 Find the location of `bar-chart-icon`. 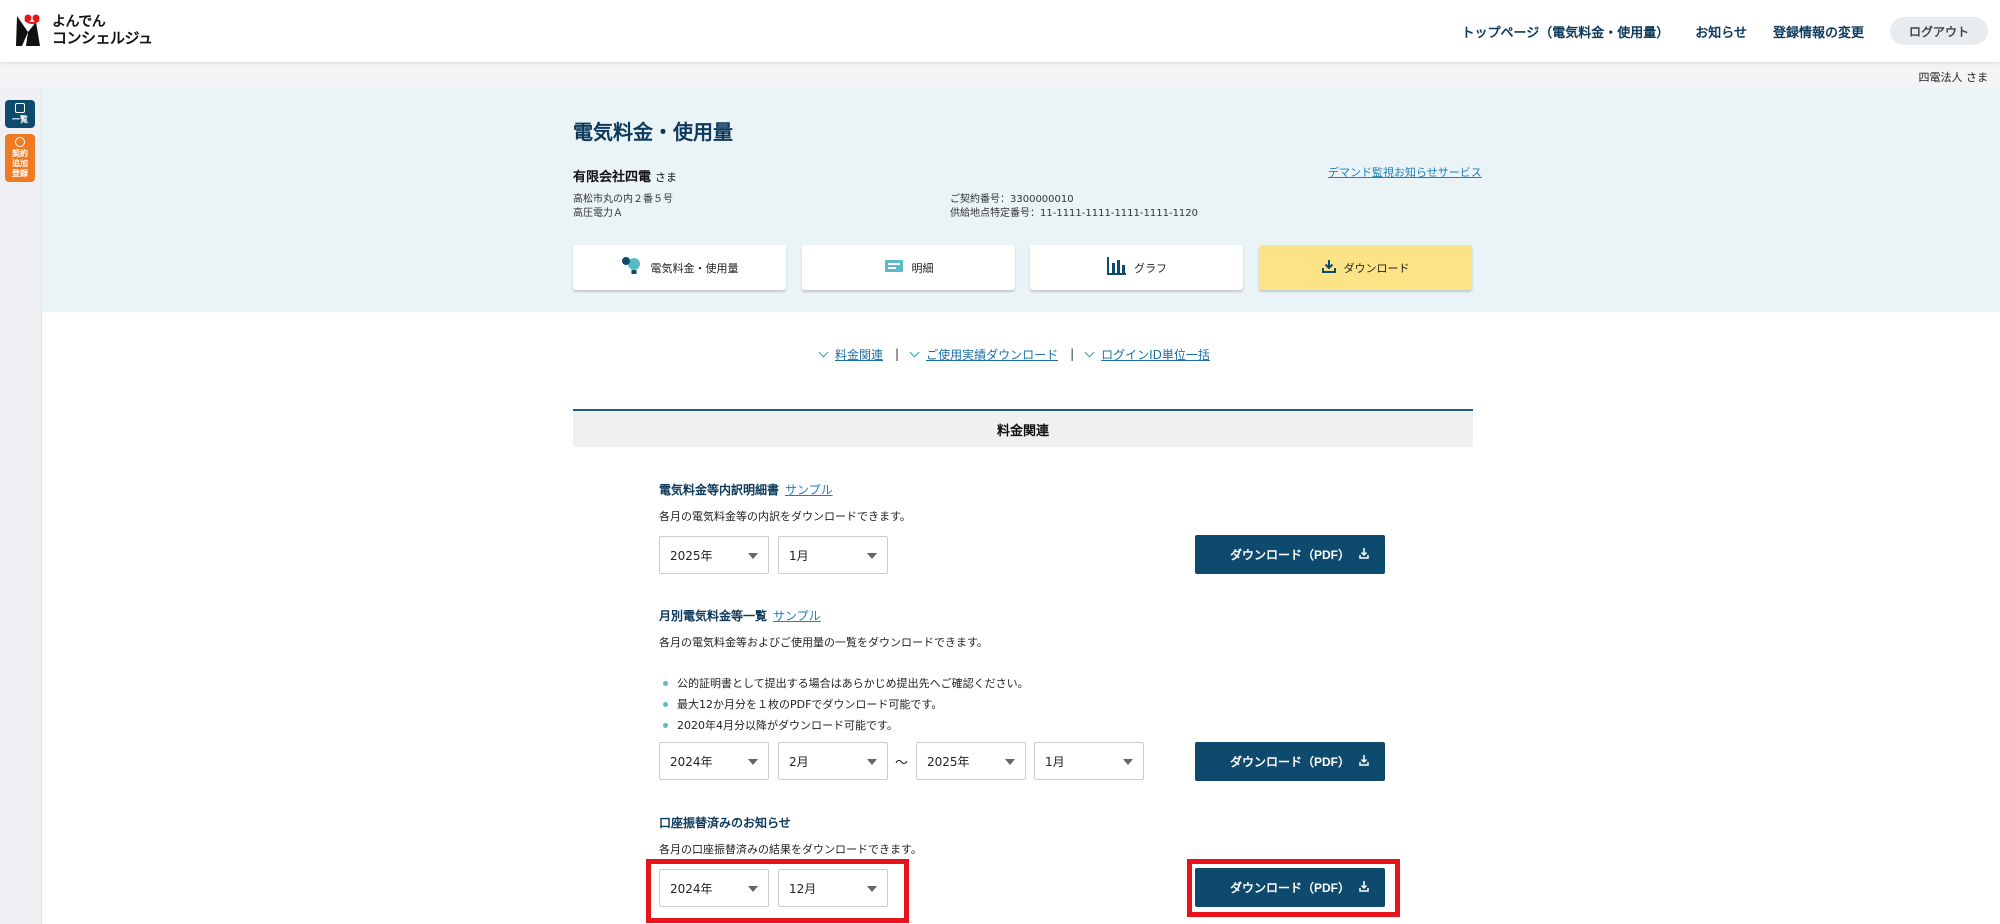

bar-chart-icon is located at coordinates (1116, 267).